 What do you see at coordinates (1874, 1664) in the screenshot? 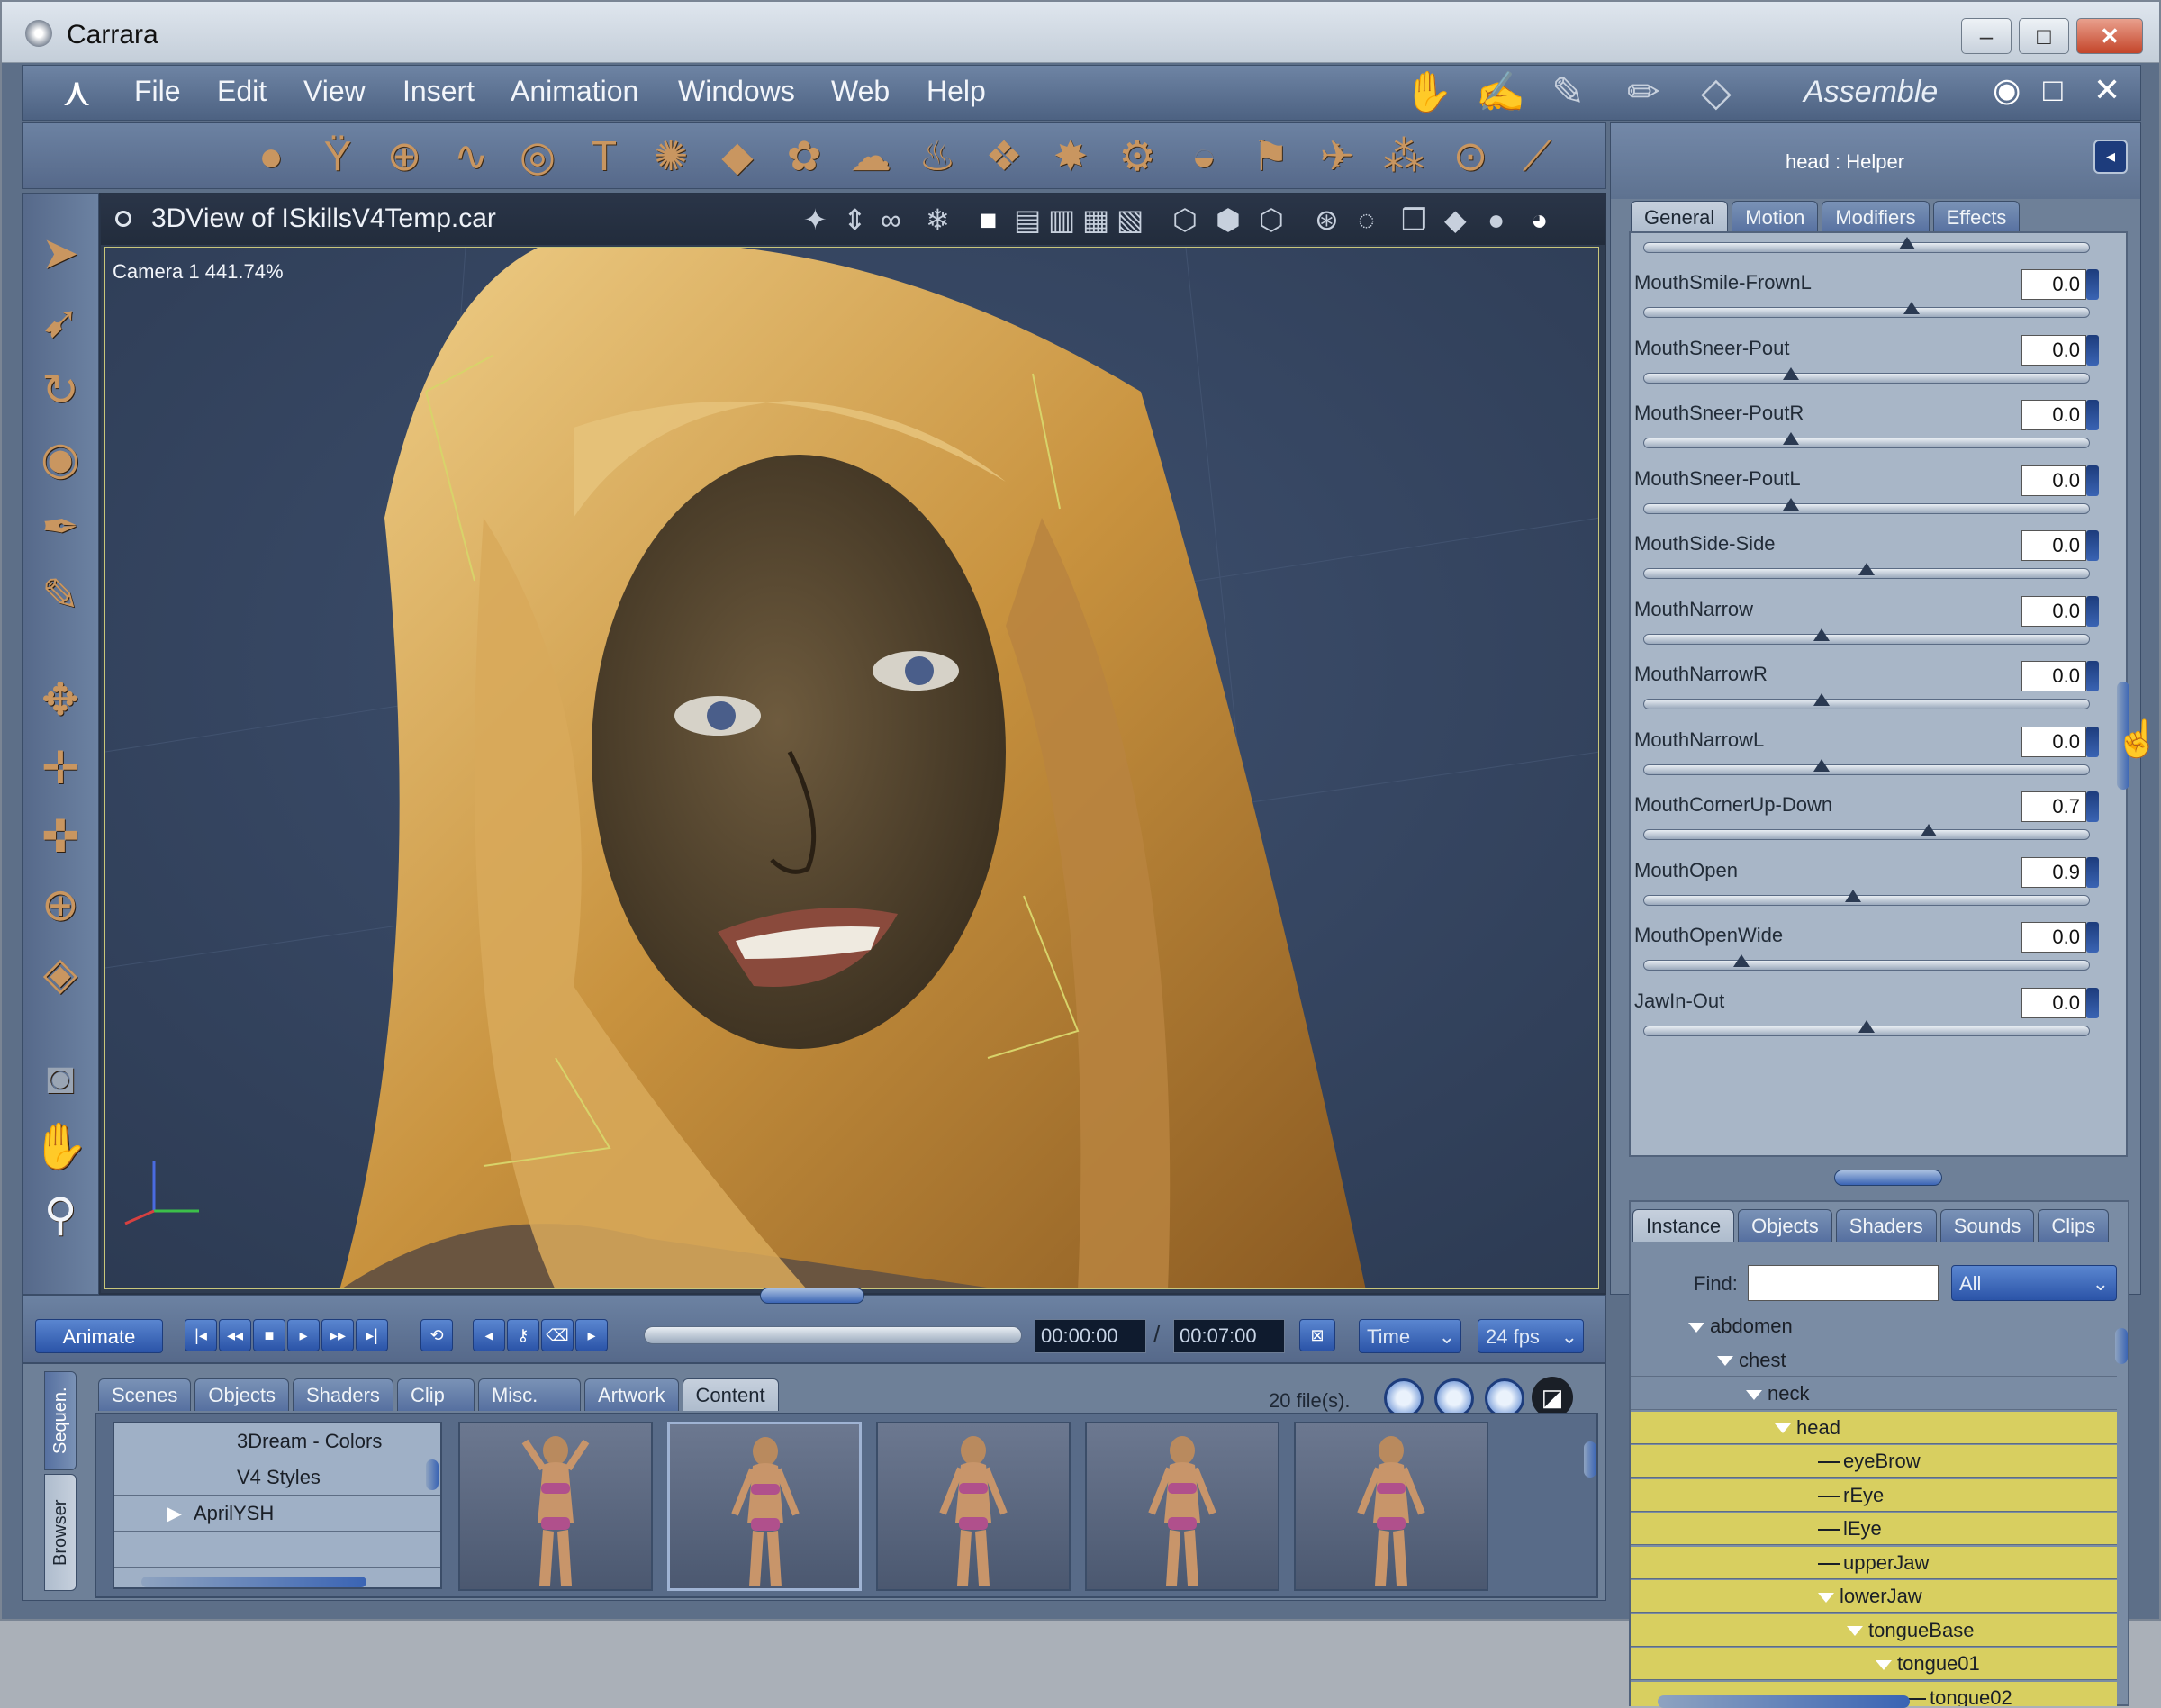
I see `tree-row: tongue01` at bounding box center [1874, 1664].